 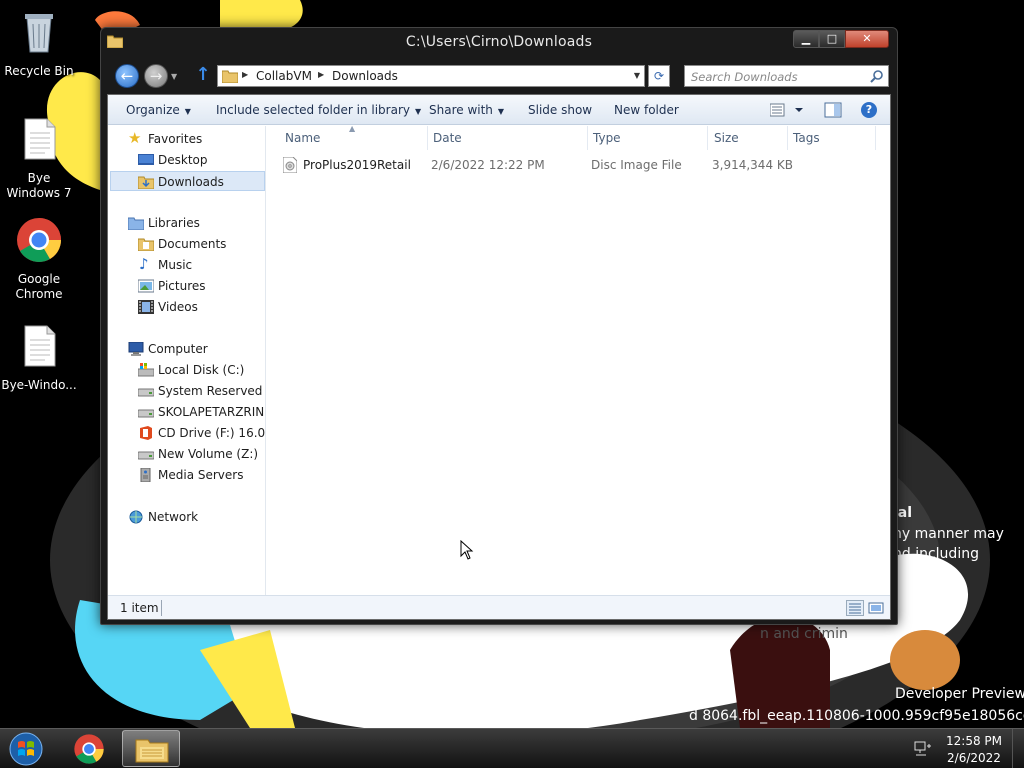 I want to click on share-with-button: Share with ▼, so click(x=466, y=110).